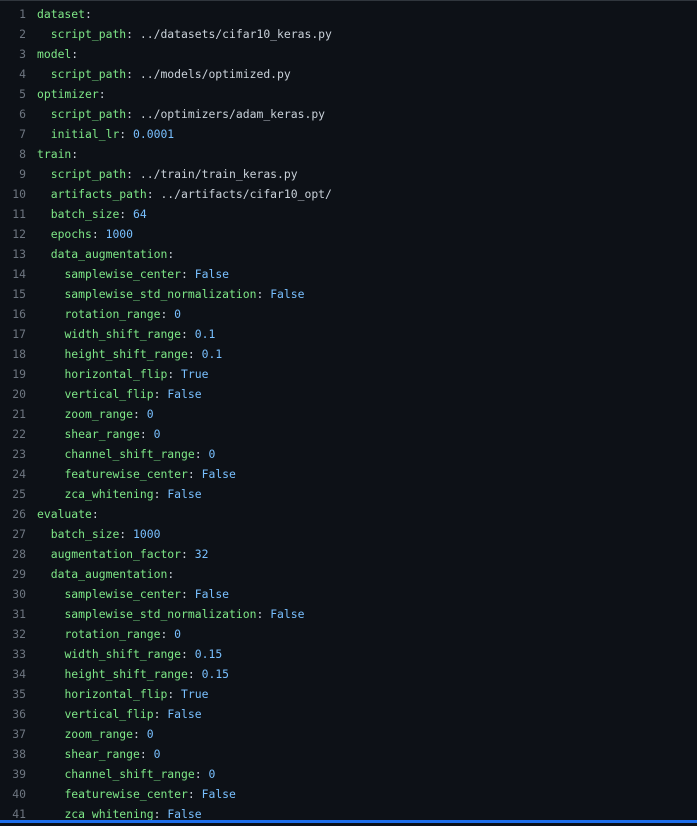 The height and width of the screenshot is (826, 697). What do you see at coordinates (348, 674) in the screenshot?
I see `code-line: 34 height_shift_range: 0.15` at bounding box center [348, 674].